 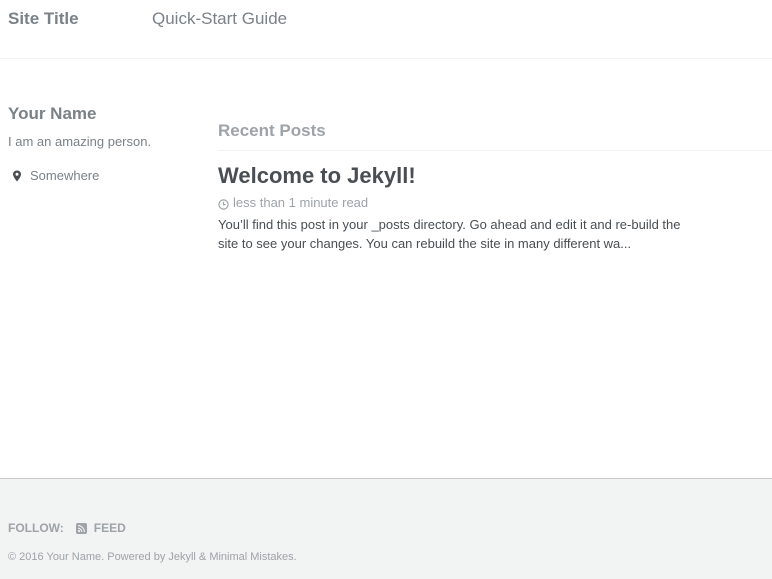 I want to click on feed-label: FEED, so click(x=109, y=528).